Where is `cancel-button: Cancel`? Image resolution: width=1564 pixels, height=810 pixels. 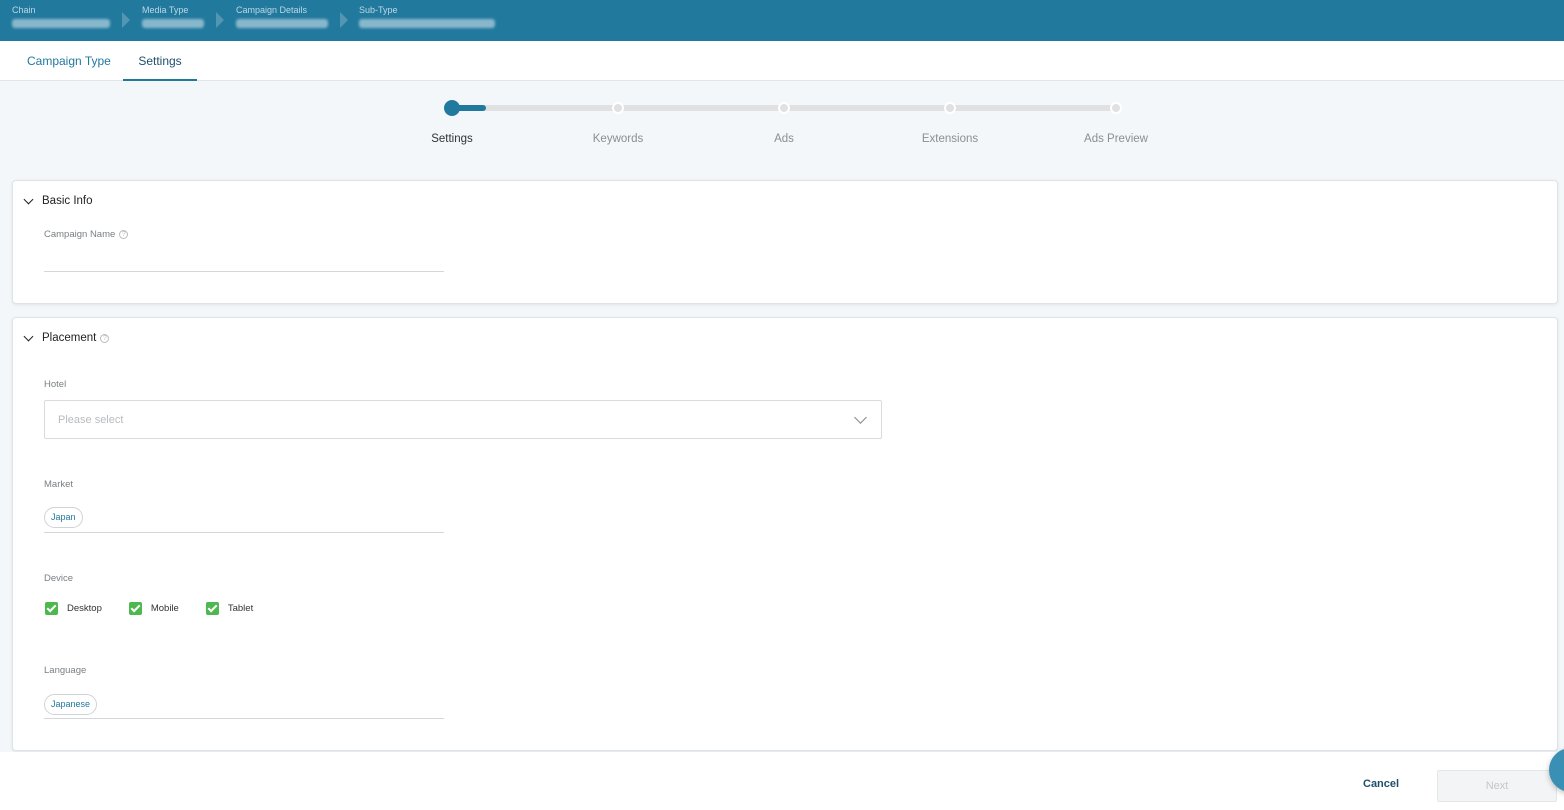 cancel-button: Cancel is located at coordinates (1381, 784).